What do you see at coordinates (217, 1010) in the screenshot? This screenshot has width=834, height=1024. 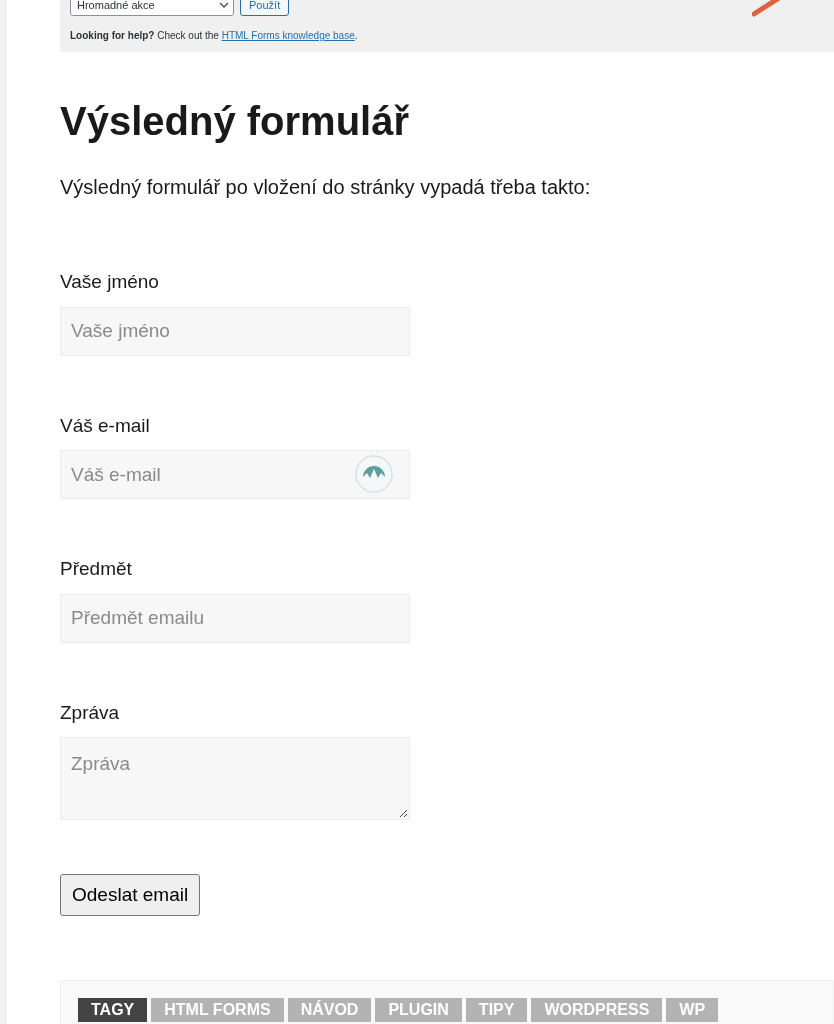 I see `tag-link: HTML FORMS` at bounding box center [217, 1010].